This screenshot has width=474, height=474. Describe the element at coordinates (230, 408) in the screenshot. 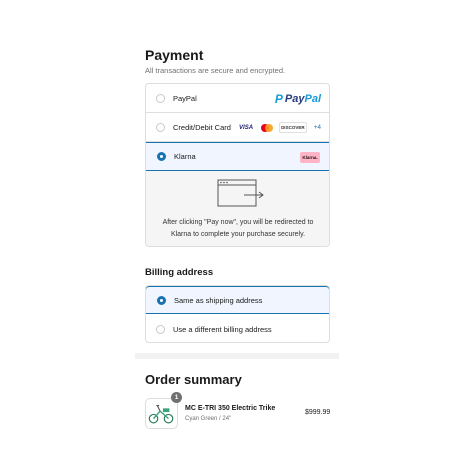

I see `product-name: MC E-TRI 350 Electric Trike` at that location.